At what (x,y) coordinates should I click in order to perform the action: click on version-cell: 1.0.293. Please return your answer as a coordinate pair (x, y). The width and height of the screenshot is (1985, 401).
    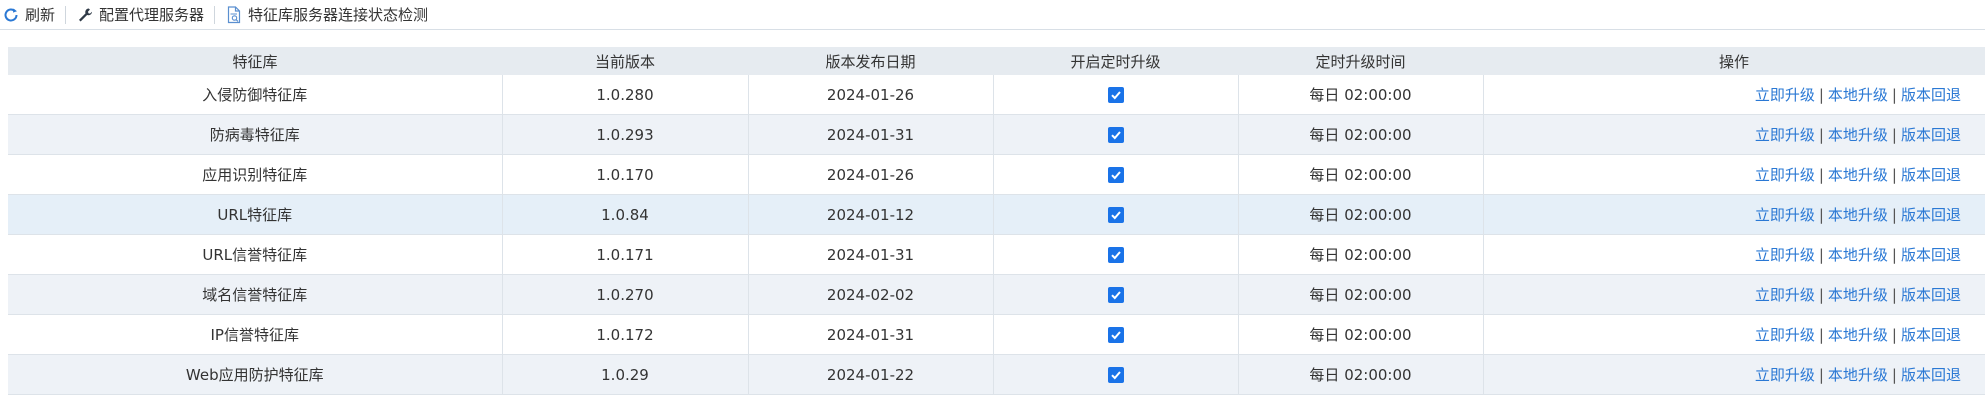
    Looking at the image, I should click on (625, 134).